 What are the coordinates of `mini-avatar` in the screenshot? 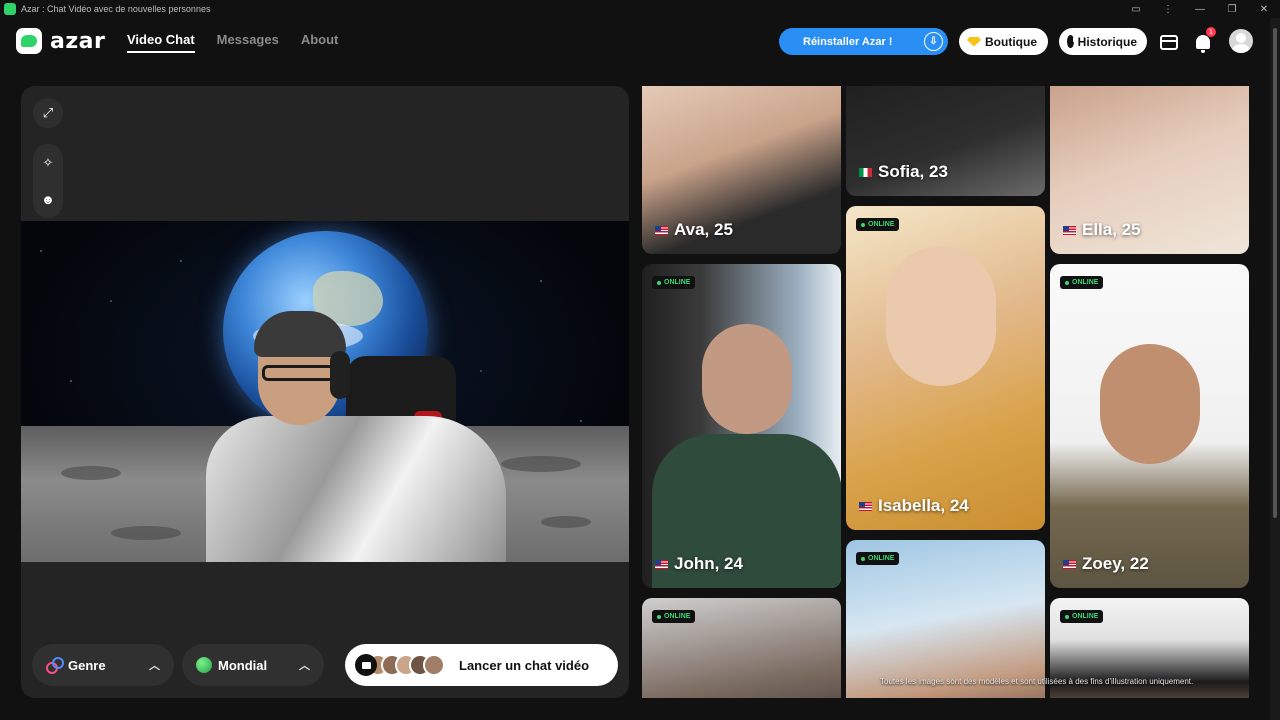 It's located at (434, 665).